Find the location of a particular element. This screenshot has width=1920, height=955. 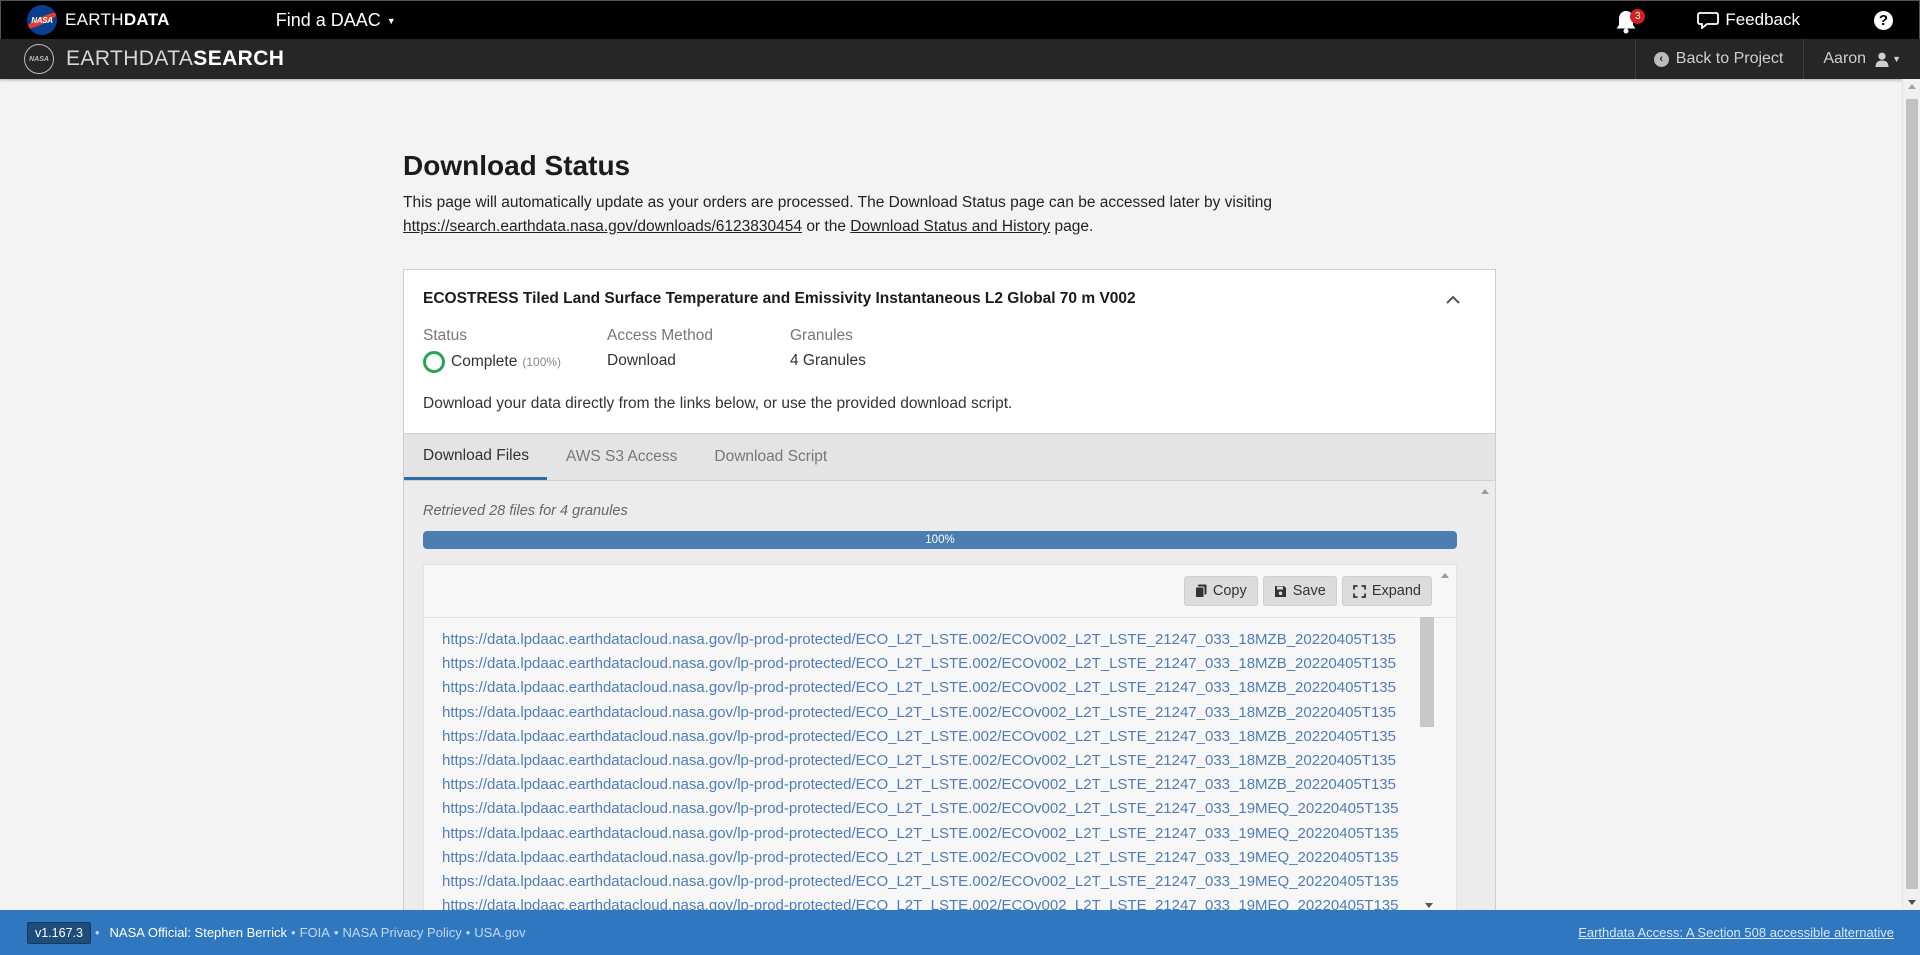

save-button: Save is located at coordinates (1299, 591).